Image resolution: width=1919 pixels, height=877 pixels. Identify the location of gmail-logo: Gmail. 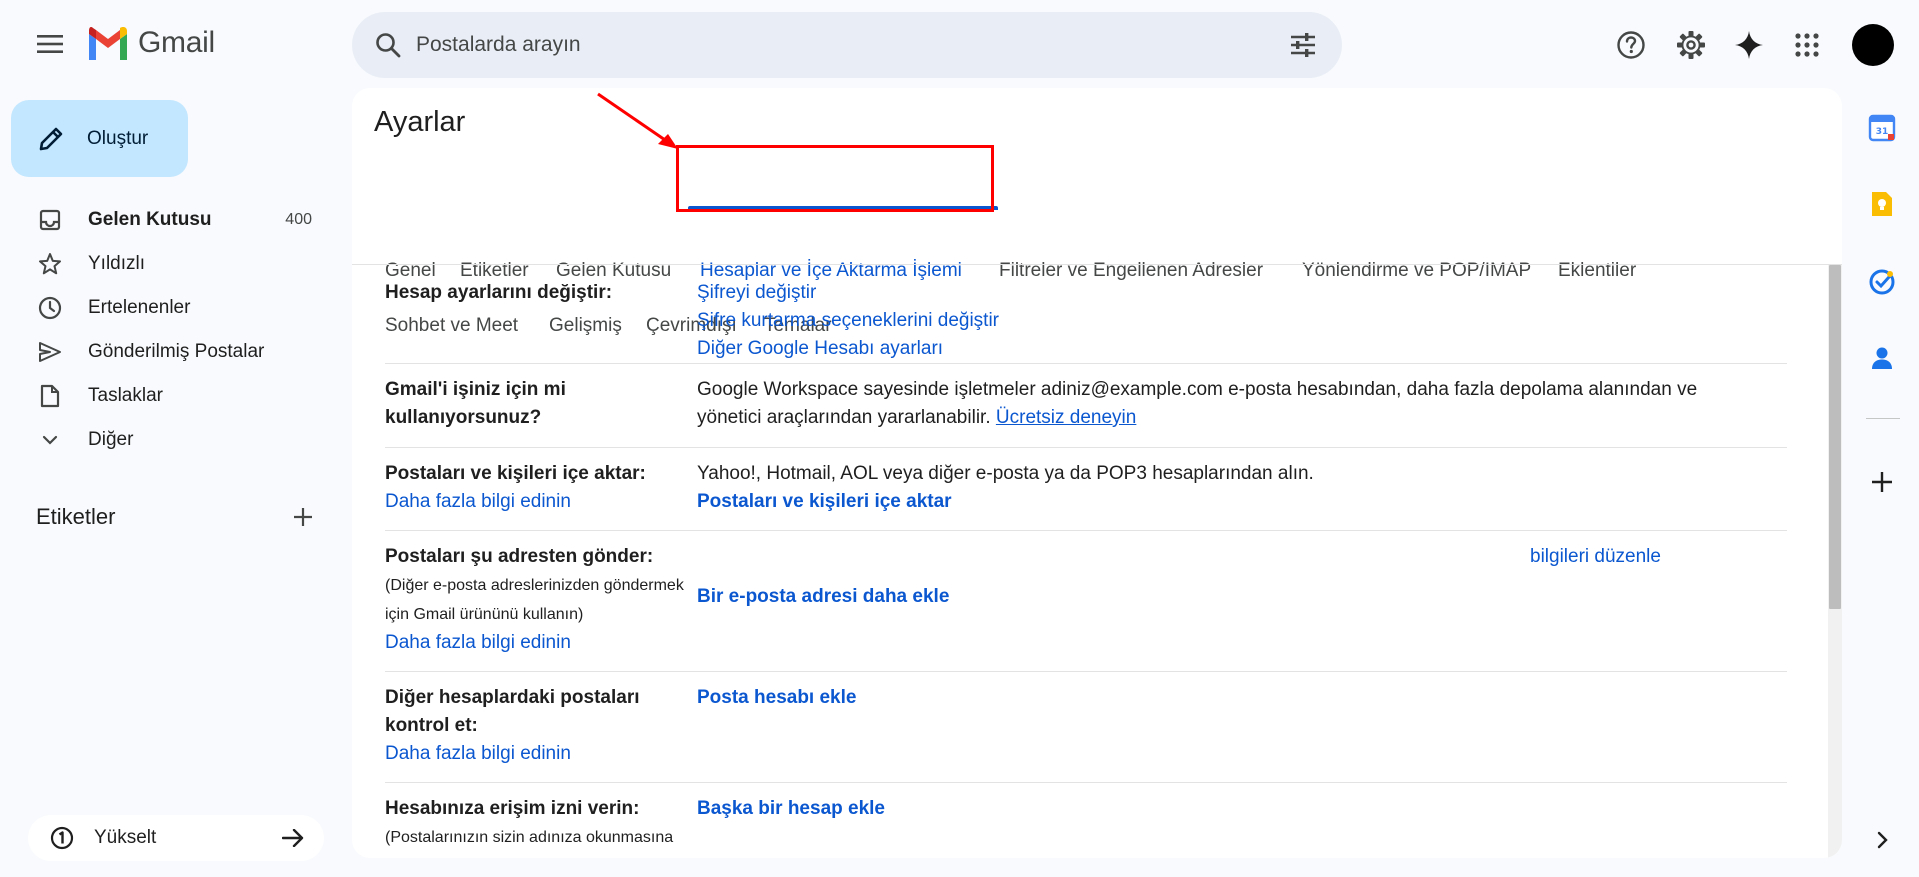
(150, 43).